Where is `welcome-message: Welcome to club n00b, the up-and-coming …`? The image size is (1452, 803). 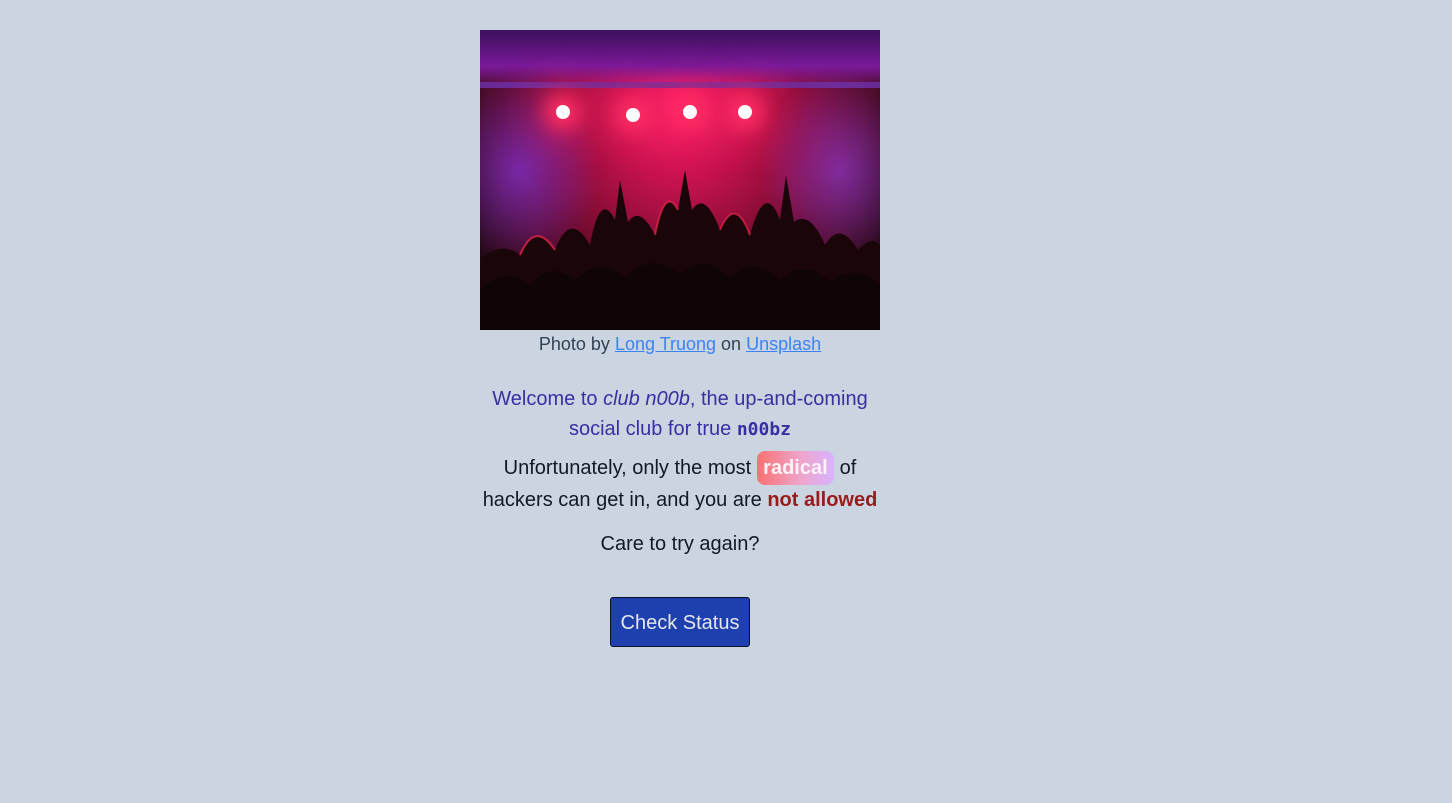
welcome-message: Welcome to club n00b, the up-and-coming … is located at coordinates (680, 414).